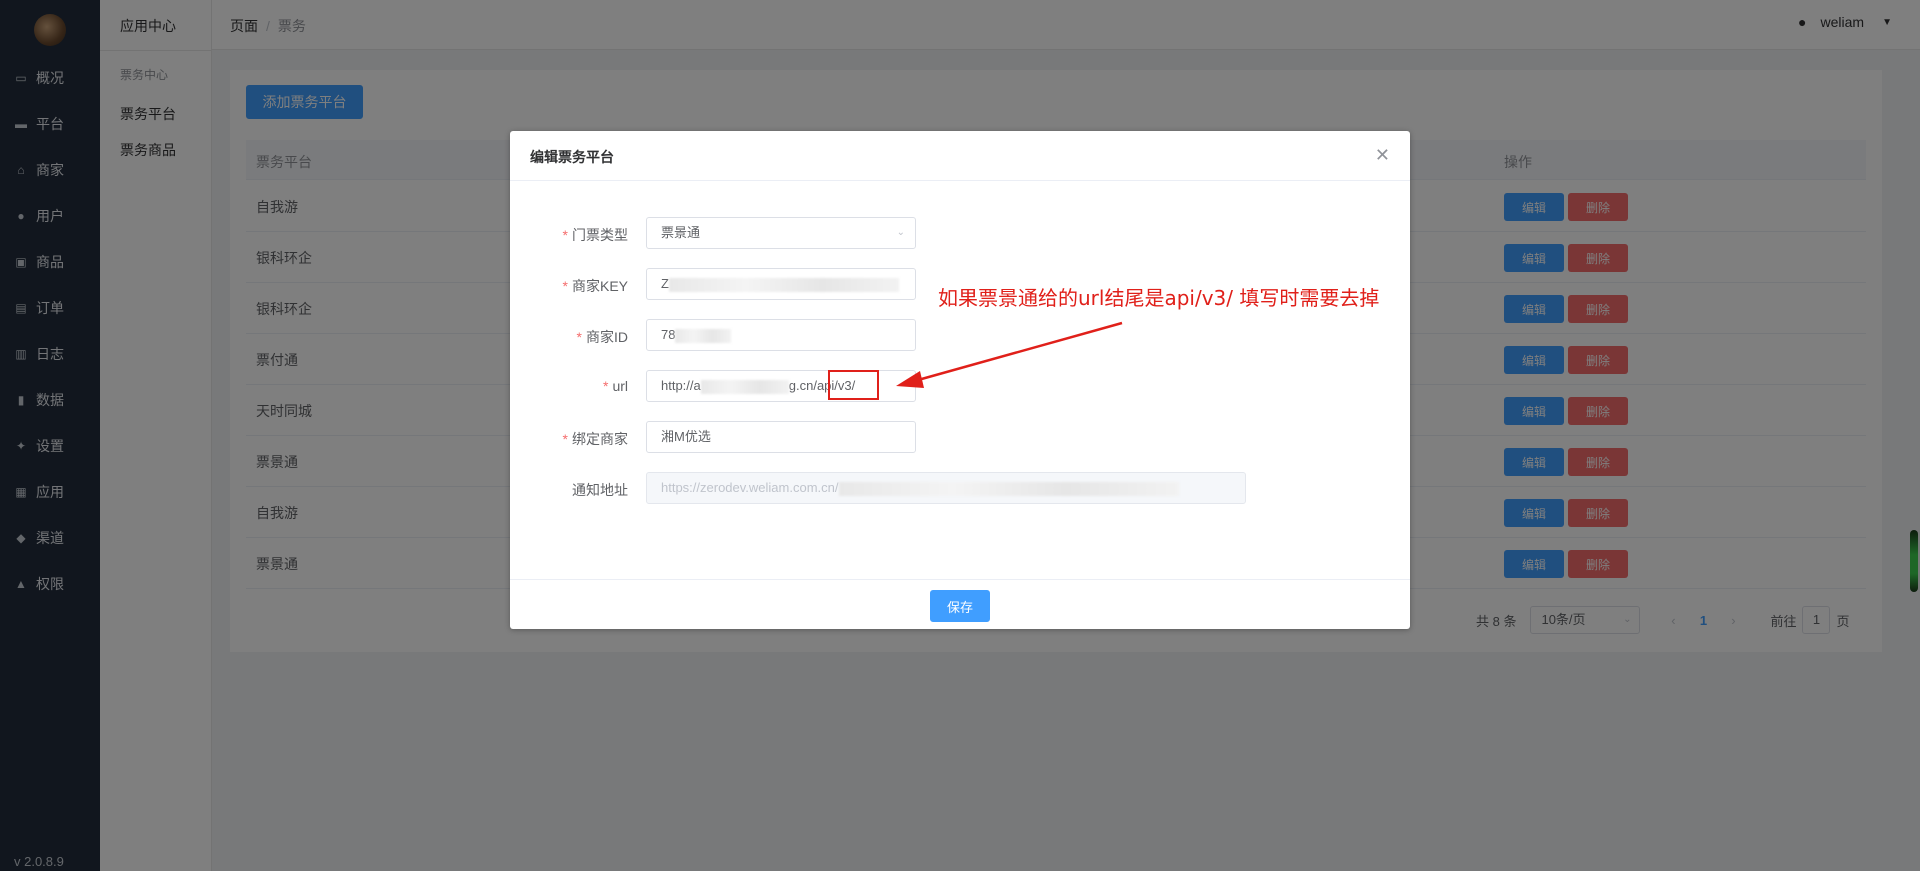  I want to click on merchant-id-input: 78, so click(781, 335).